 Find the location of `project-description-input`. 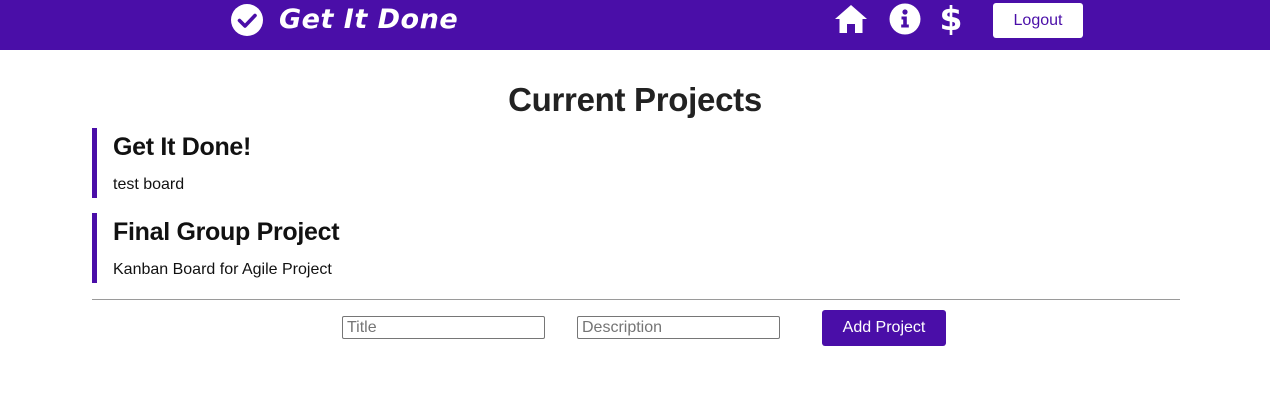

project-description-input is located at coordinates (678, 327).